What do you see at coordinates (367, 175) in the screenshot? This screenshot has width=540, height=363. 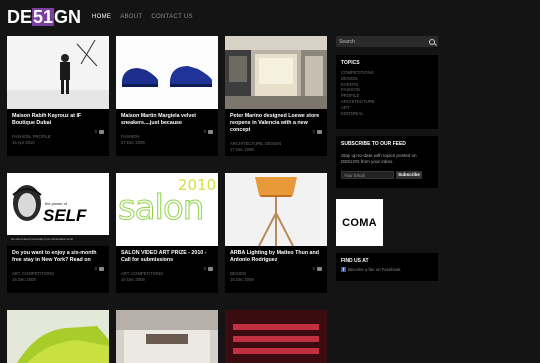 I see `email-field: Your Email` at bounding box center [367, 175].